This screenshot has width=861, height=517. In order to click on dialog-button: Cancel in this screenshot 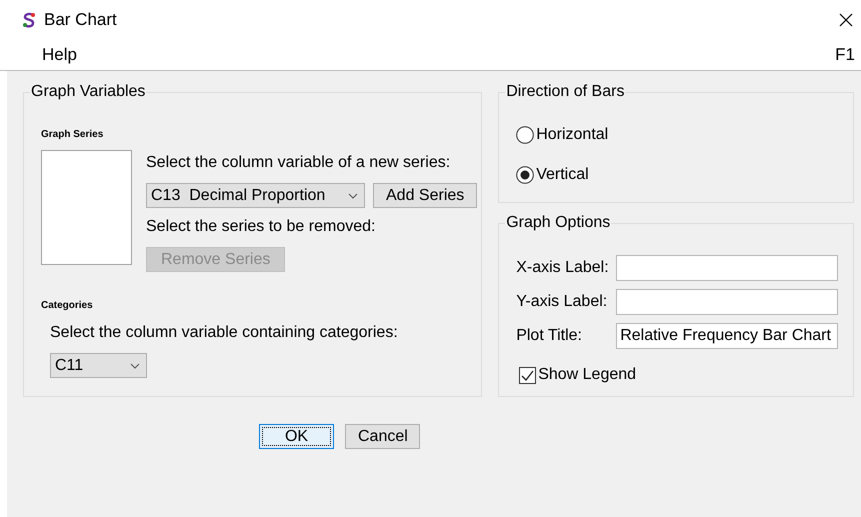, I will do `click(382, 436)`.